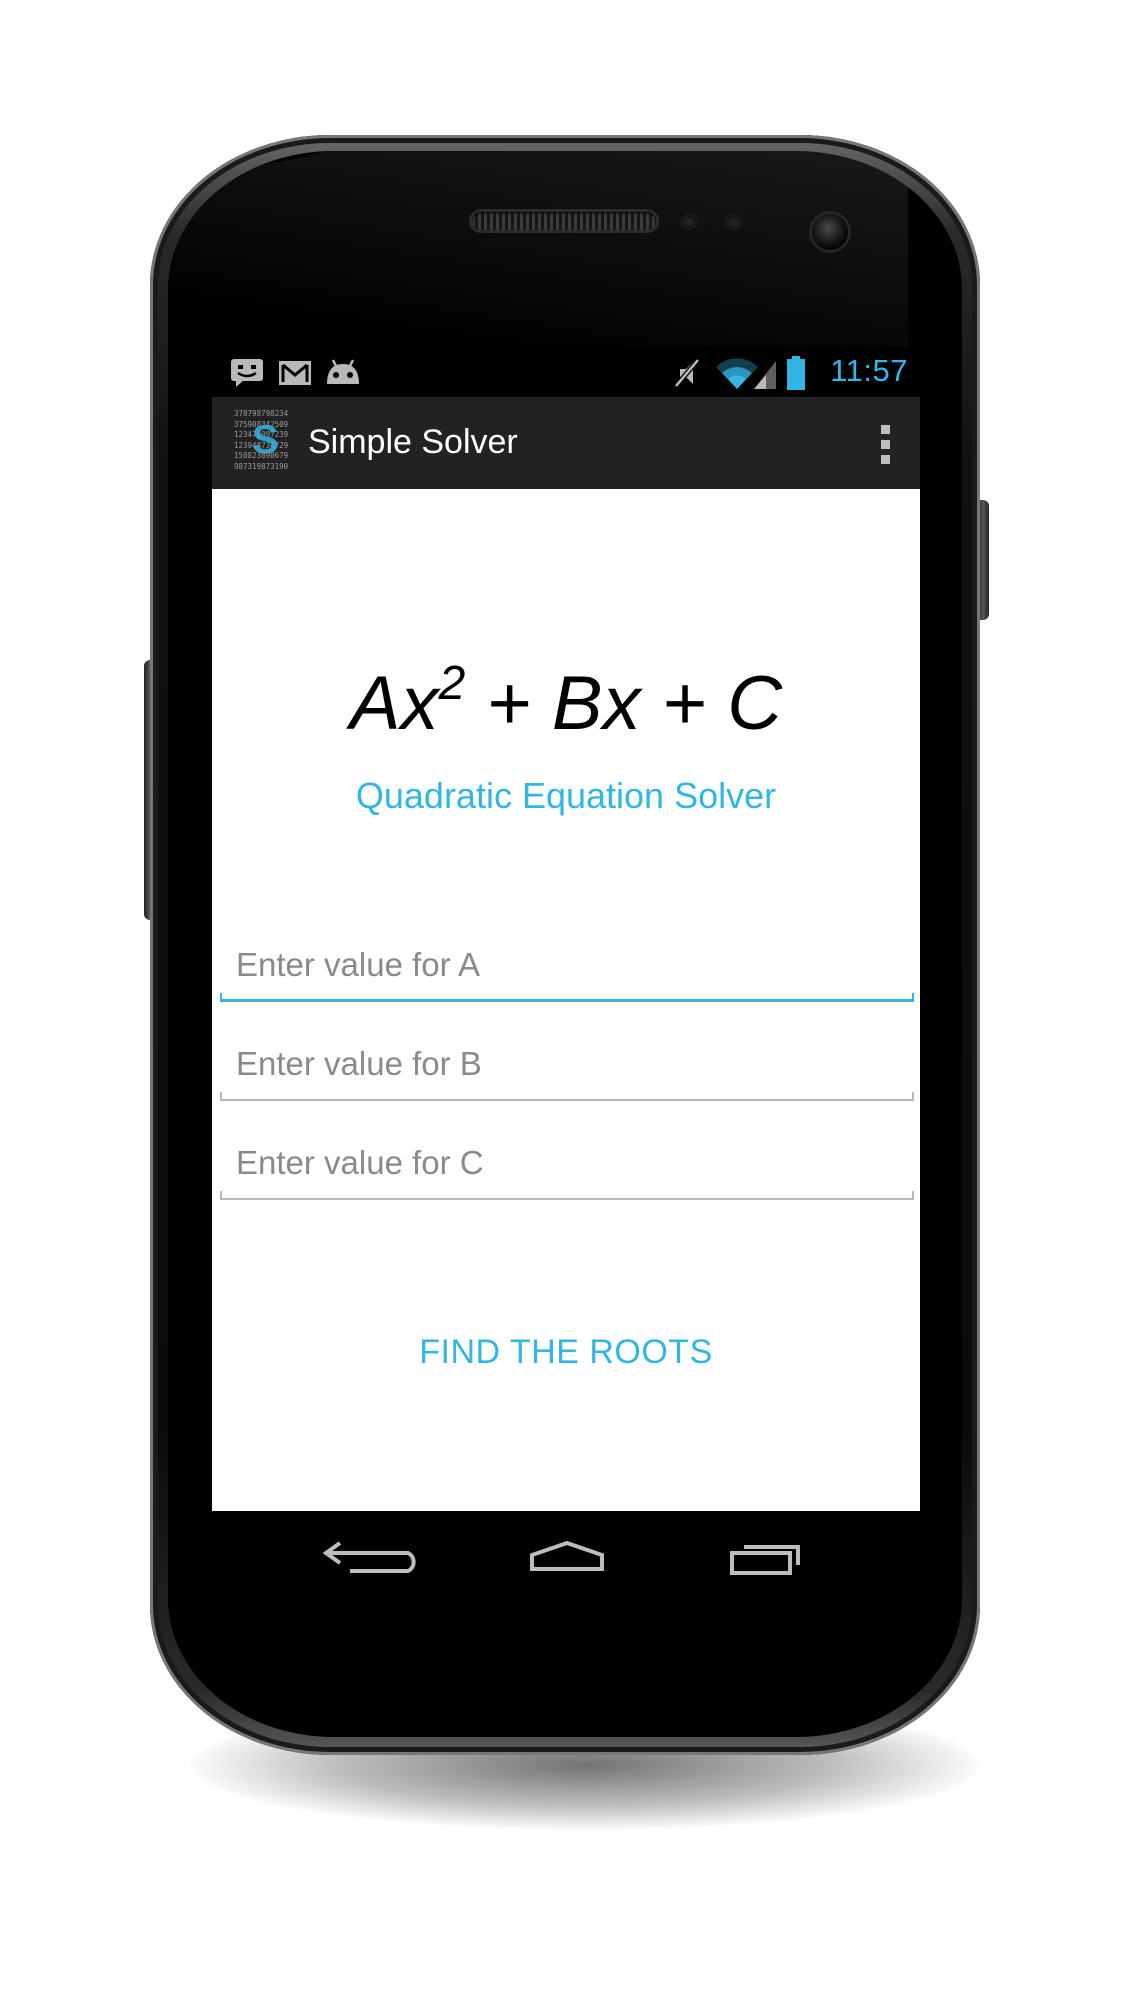  I want to click on equation-exponent: 2, so click(452, 683).